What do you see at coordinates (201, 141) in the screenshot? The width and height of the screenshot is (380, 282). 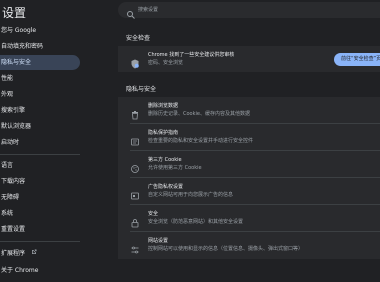 I see `row-desc: 检查重要的隐私和安全设置并手动进行安全控件` at bounding box center [201, 141].